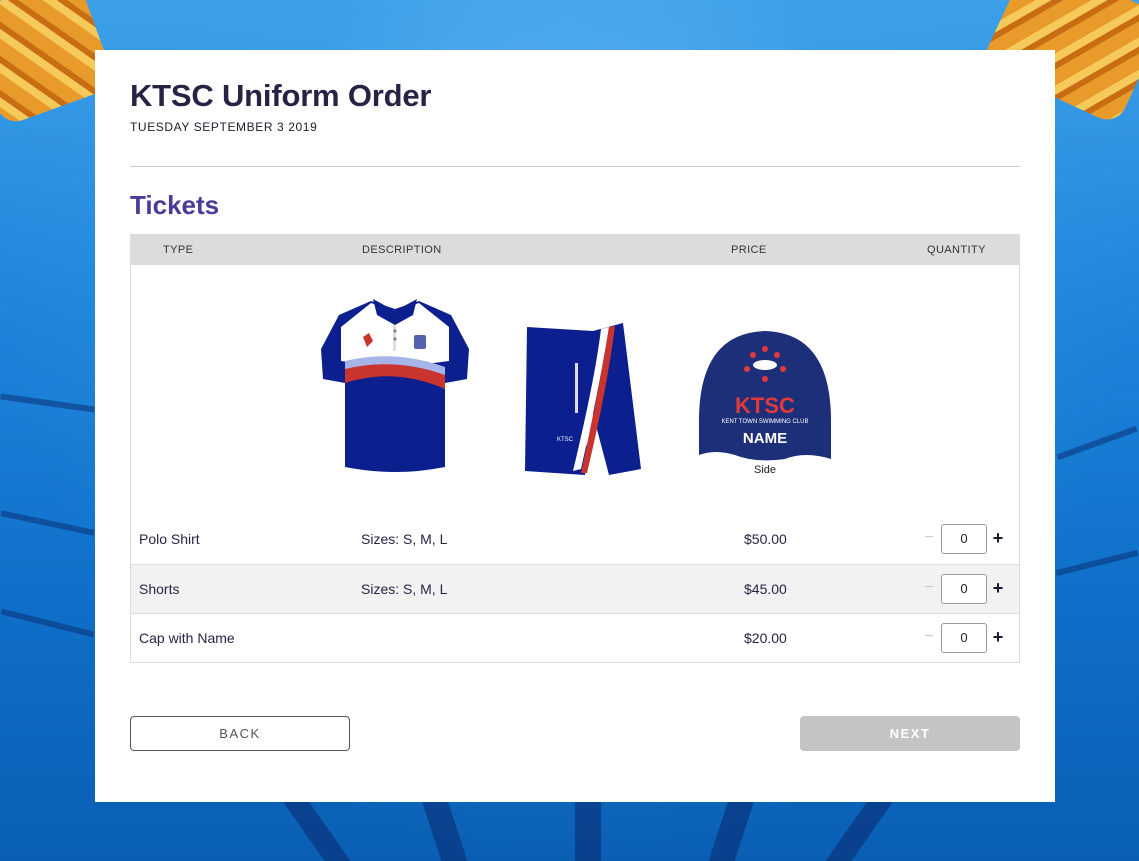  Describe the element at coordinates (910, 733) in the screenshot. I see `next-button: NEXT` at that location.